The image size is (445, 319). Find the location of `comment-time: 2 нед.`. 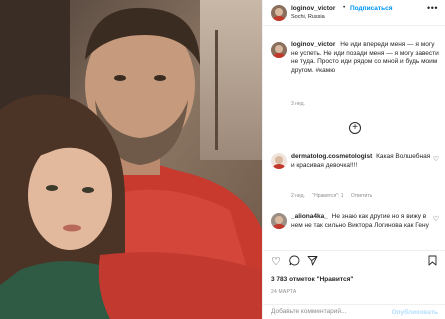

comment-time: 2 нед. is located at coordinates (298, 196).